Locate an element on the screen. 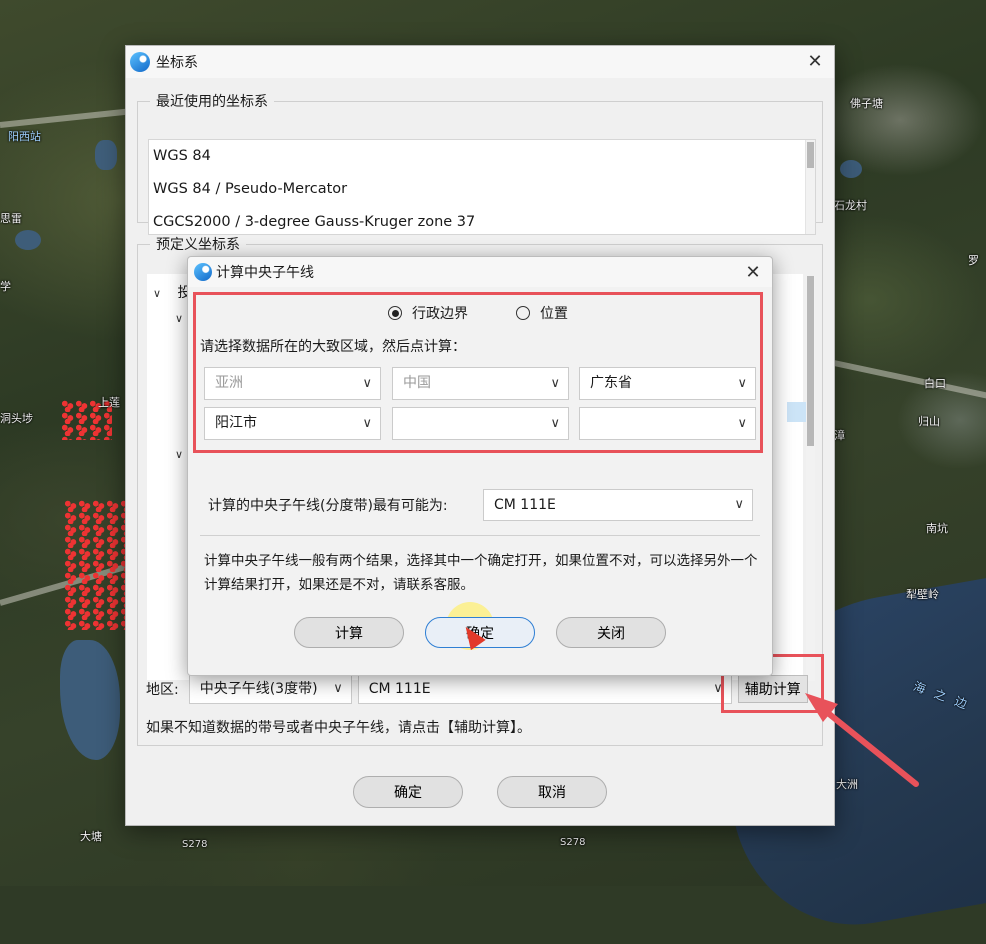  sub-titlebar: 计算中央子午线 ✕ is located at coordinates (480, 272).